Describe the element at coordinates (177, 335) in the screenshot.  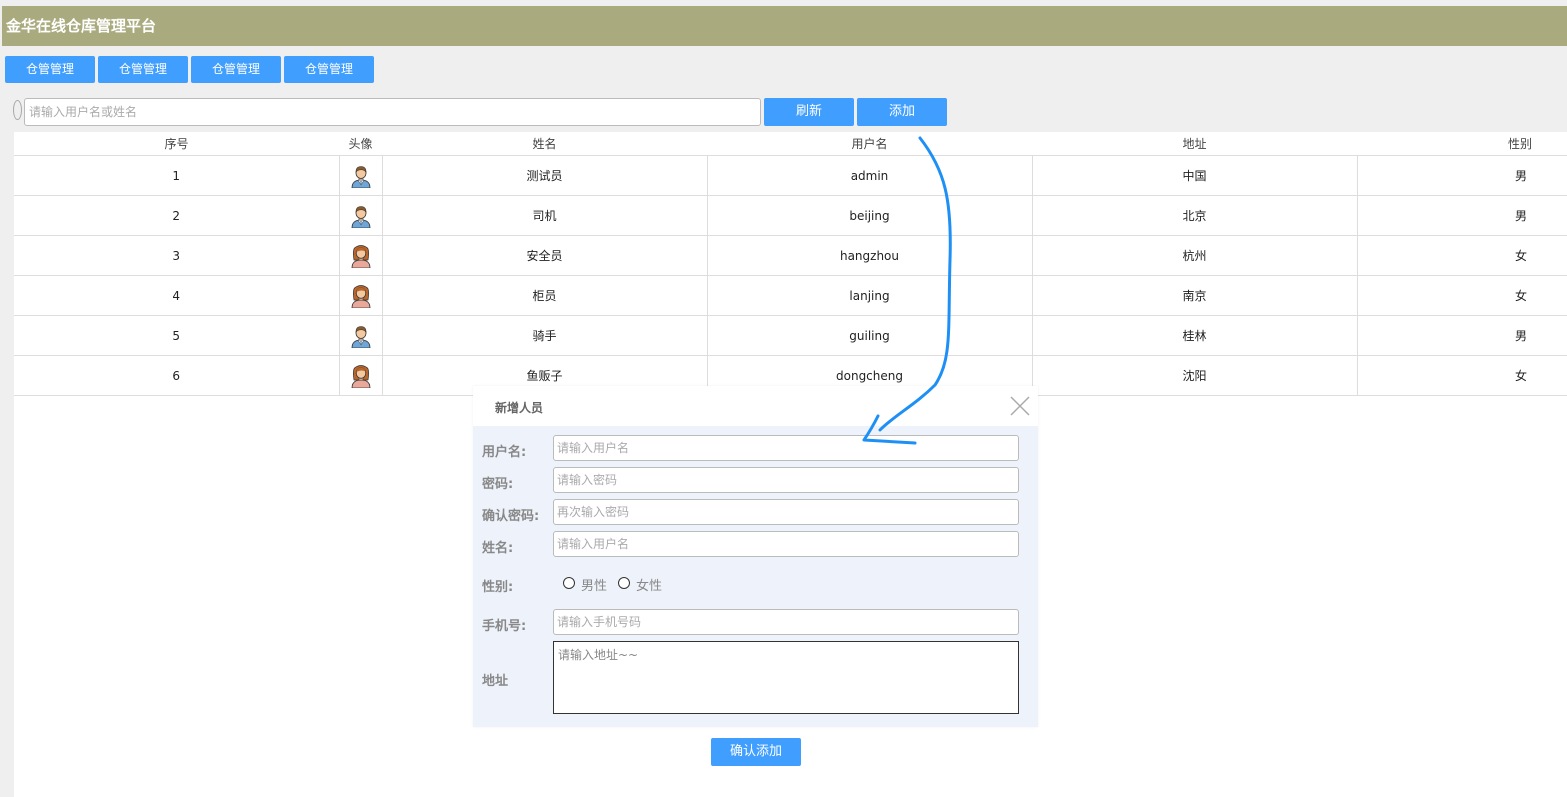
I see `cell-index: 5` at that location.